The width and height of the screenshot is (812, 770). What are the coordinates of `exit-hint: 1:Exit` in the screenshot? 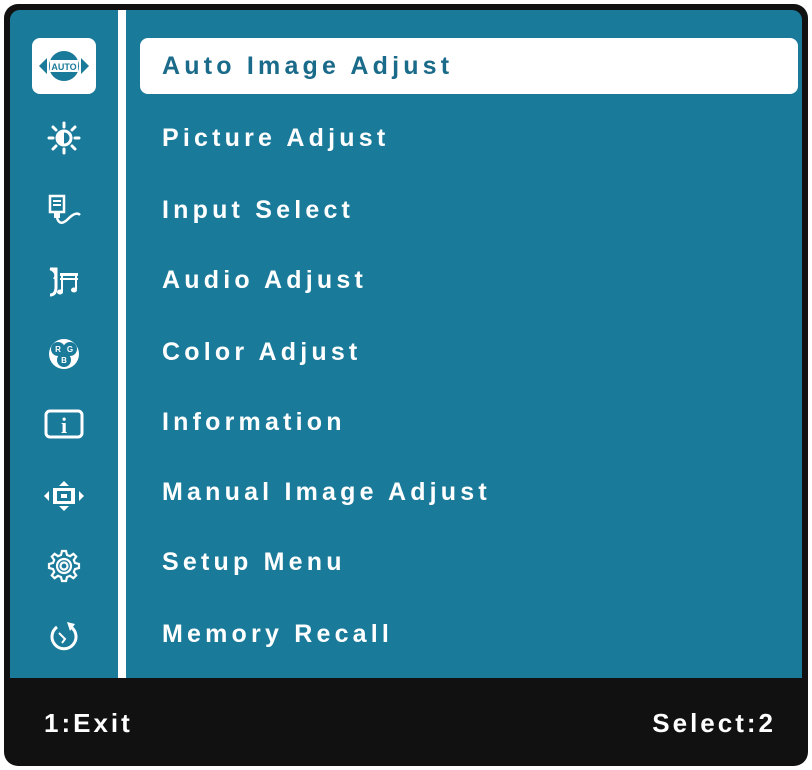 It's located at (88, 723).